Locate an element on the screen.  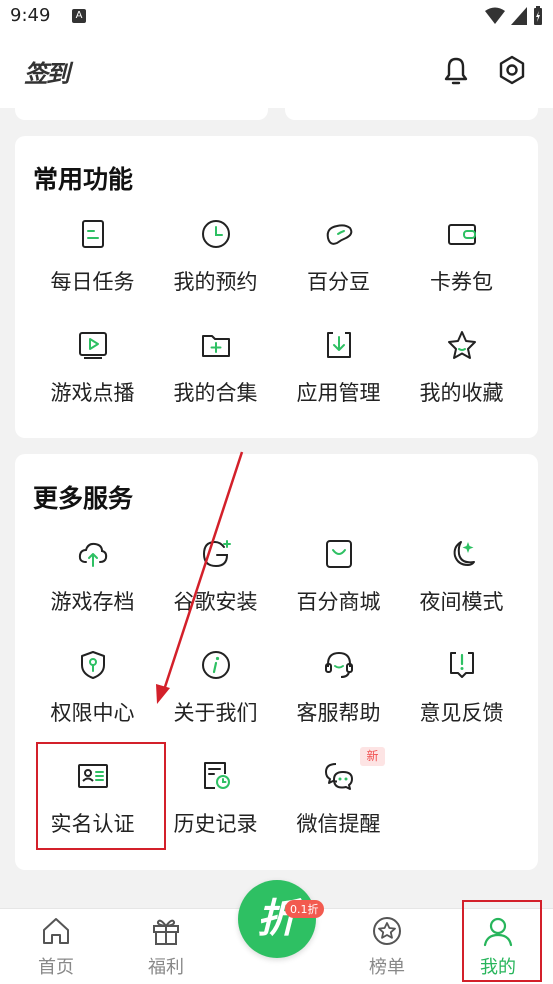
customer-service-label: 客服帮助 is located at coordinates (338, 713).